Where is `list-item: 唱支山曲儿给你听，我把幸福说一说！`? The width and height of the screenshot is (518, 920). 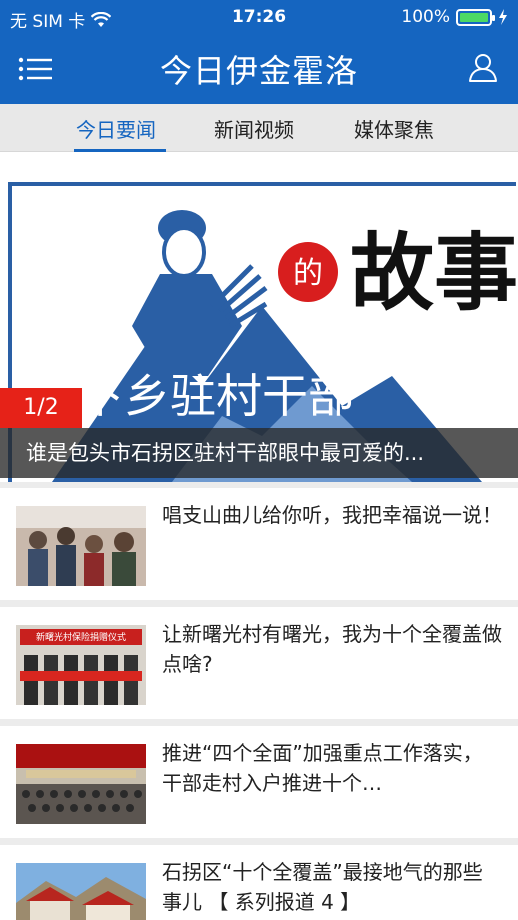 list-item: 唱支山曲儿给你听，我把幸福说一说！ is located at coordinates (259, 544).